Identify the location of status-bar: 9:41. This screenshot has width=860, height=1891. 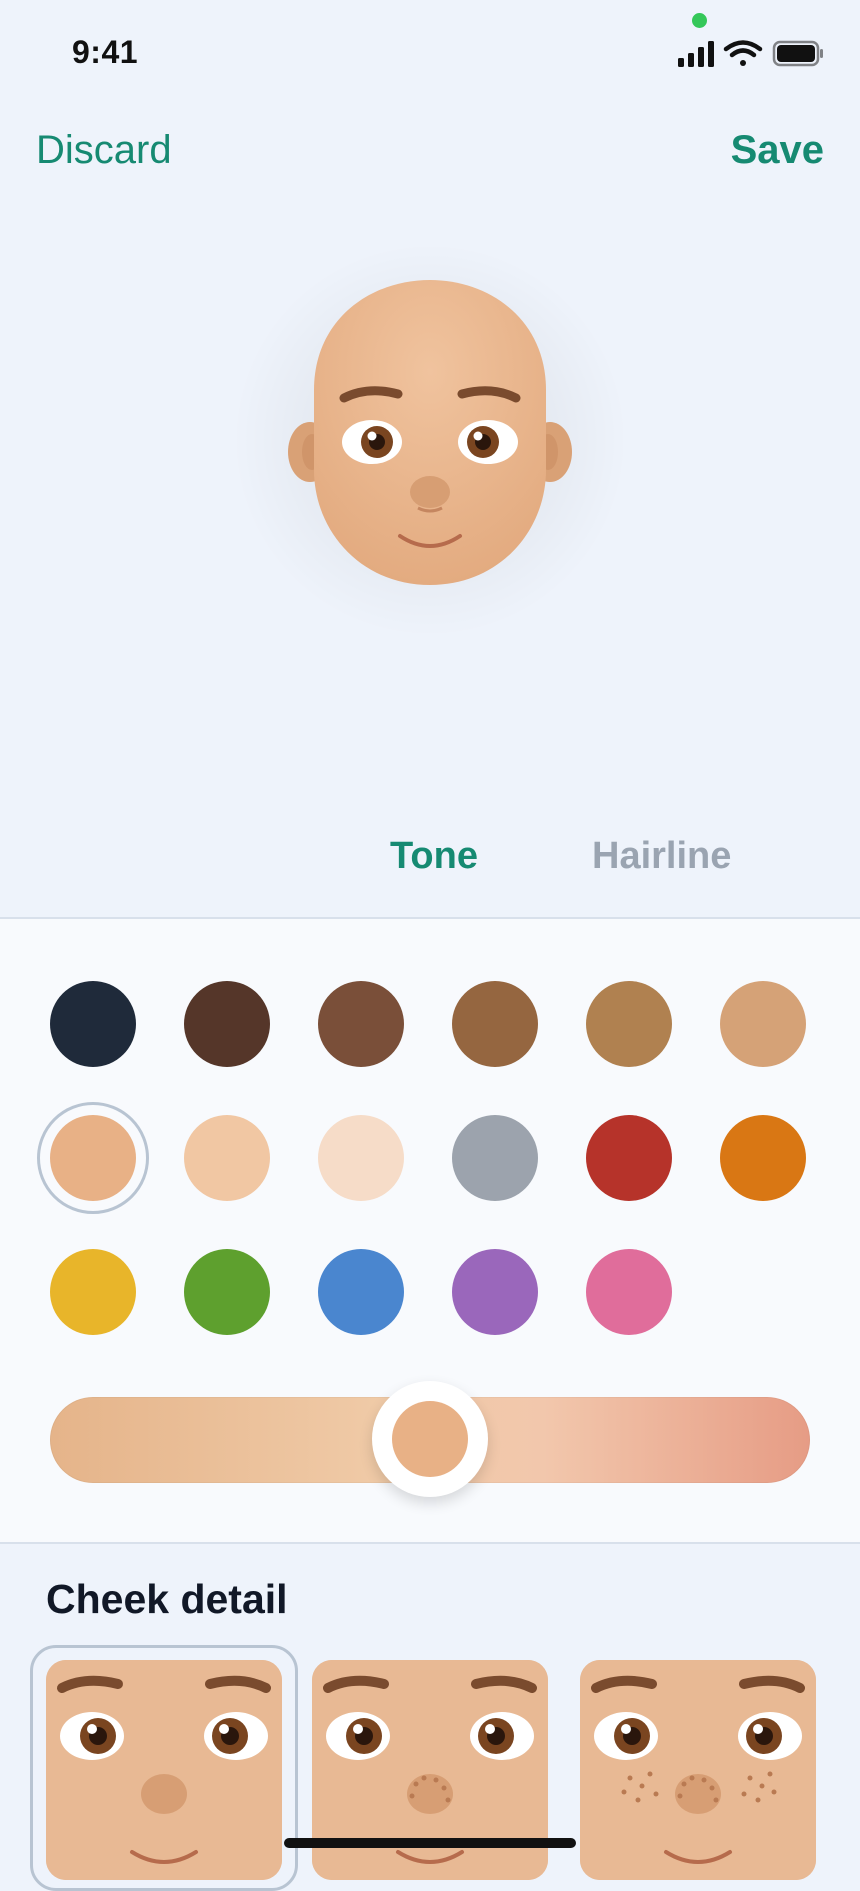
(430, 55).